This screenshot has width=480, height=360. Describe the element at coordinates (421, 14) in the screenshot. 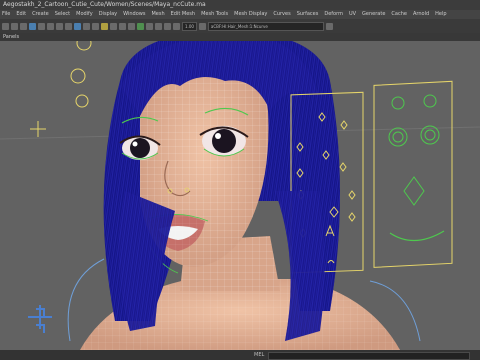

I see `menu-arnold: Arnold` at that location.